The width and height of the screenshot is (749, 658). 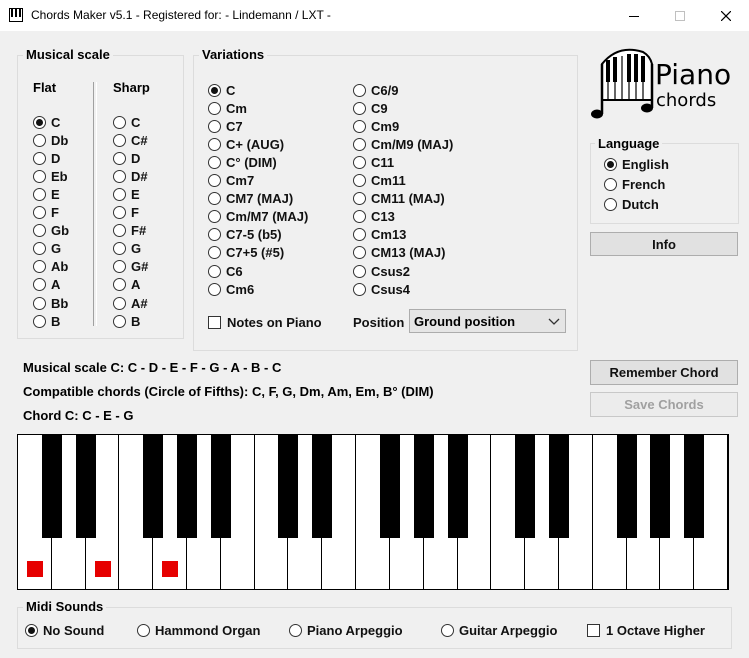 What do you see at coordinates (374, 217) in the screenshot?
I see `variation-radio-c13: C13` at bounding box center [374, 217].